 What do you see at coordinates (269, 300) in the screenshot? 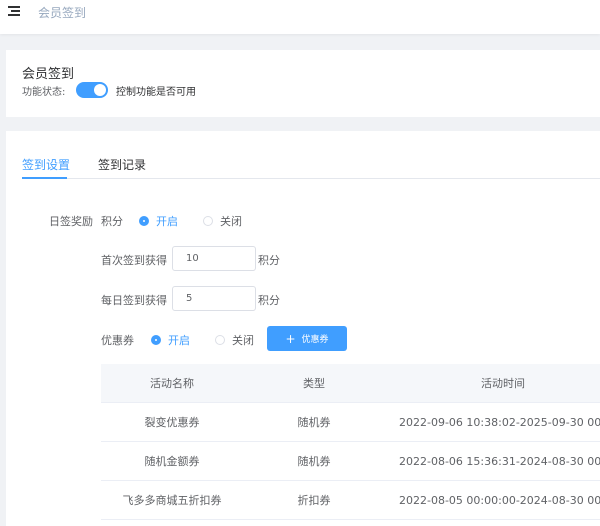
I see `daily-sign-unit: 积分` at bounding box center [269, 300].